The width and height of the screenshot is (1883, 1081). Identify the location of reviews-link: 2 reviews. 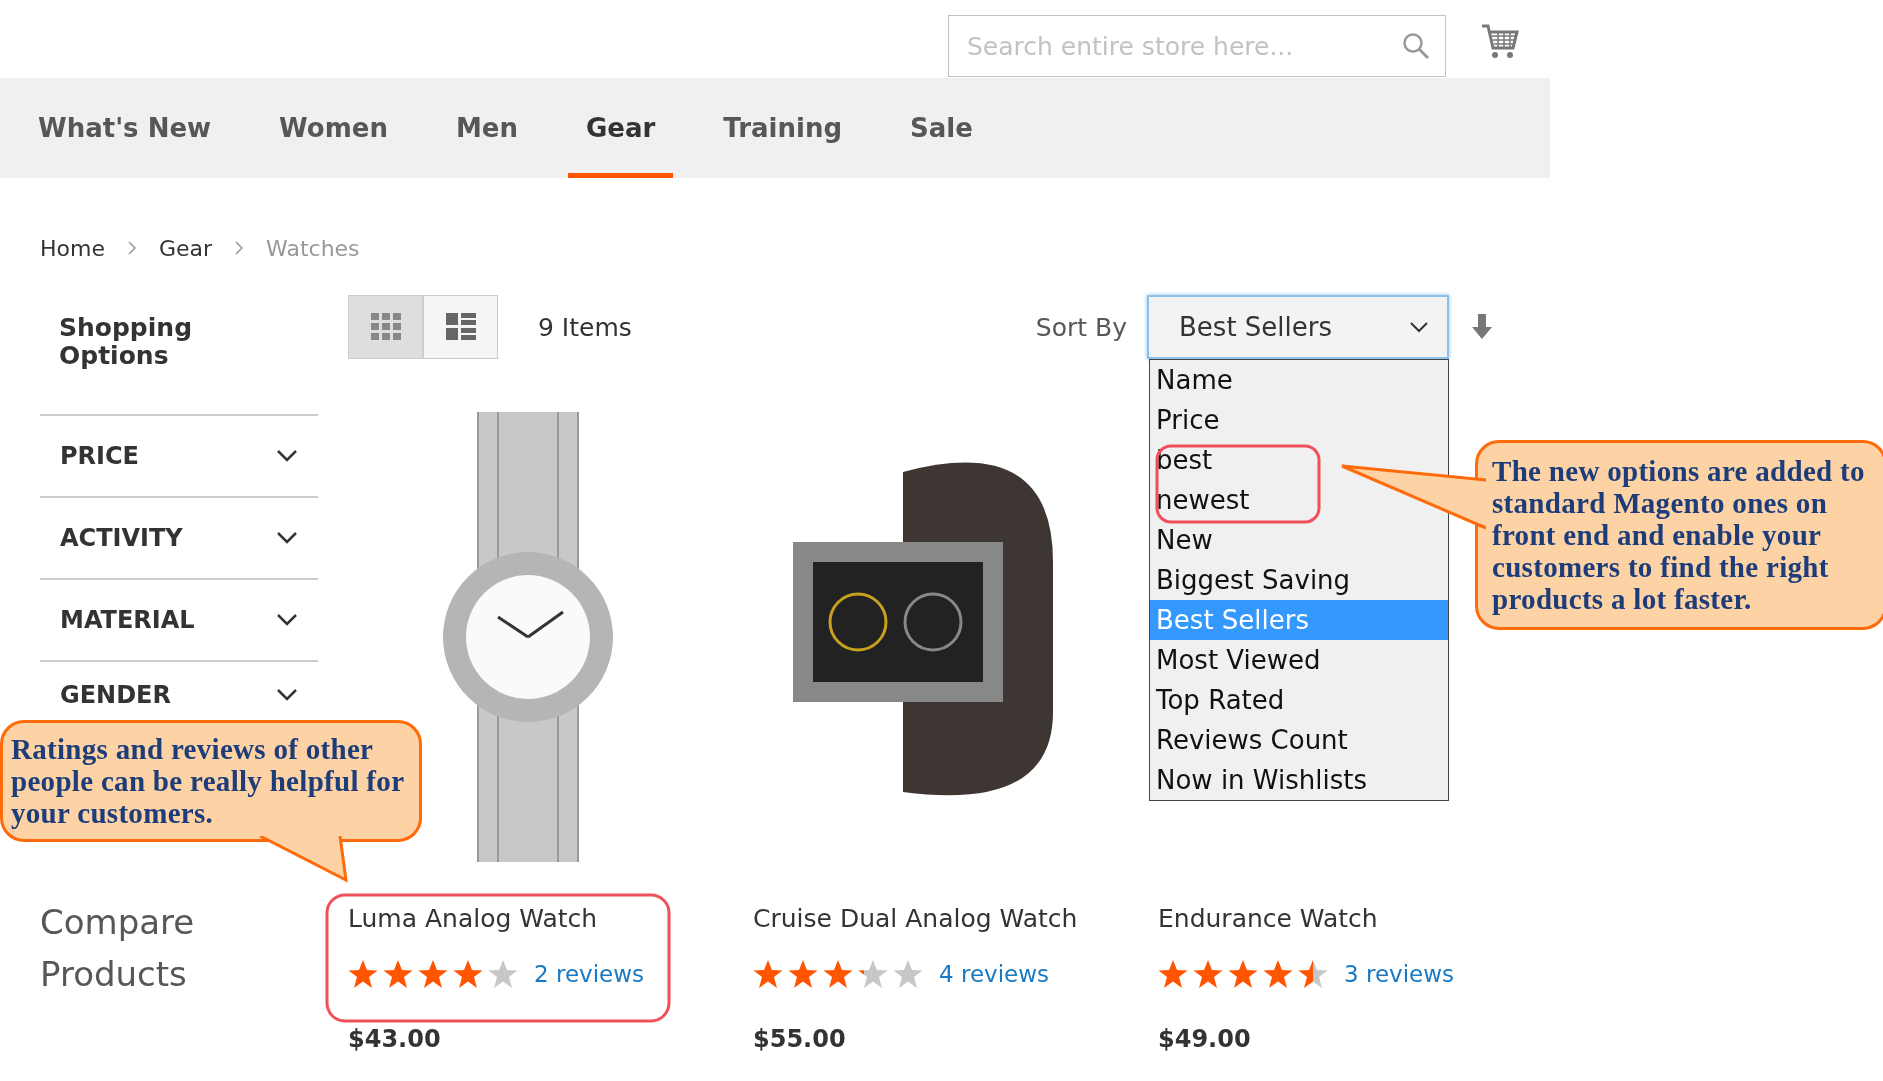
(589, 974).